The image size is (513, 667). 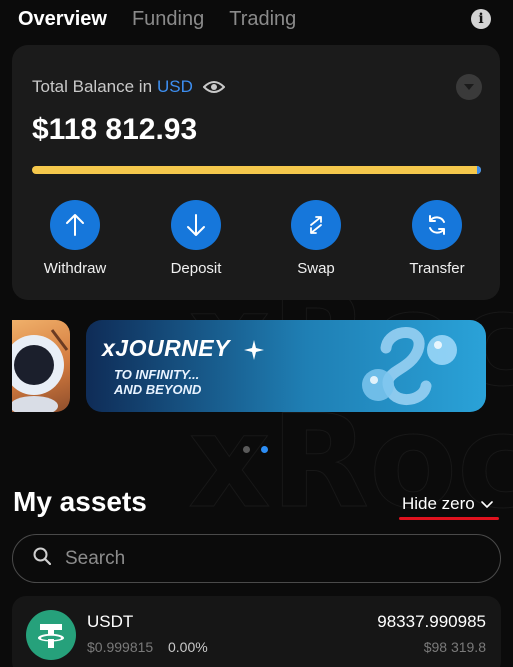 What do you see at coordinates (262, 19) in the screenshot?
I see `tab-trading: Trading` at bounding box center [262, 19].